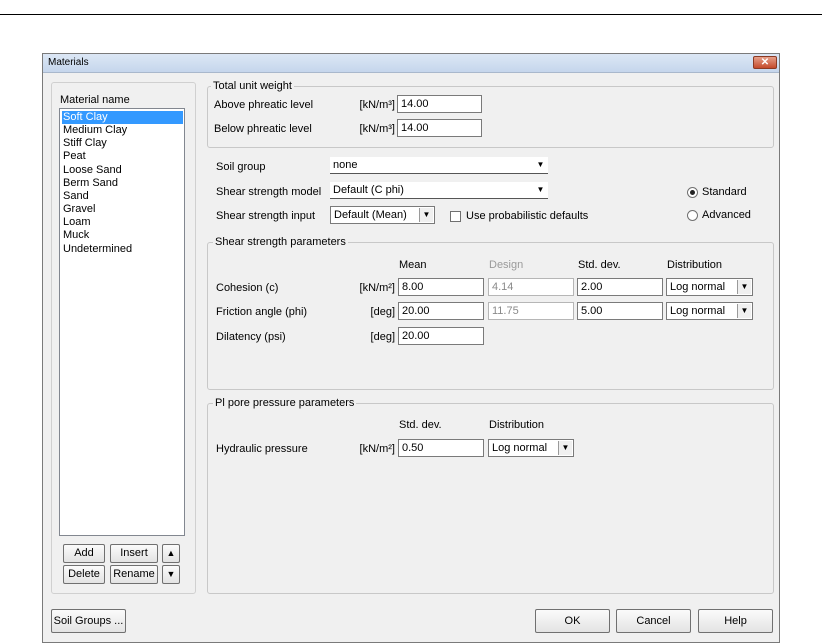  What do you see at coordinates (382, 337) in the screenshot?
I see `dilatency-unit: [deg]` at bounding box center [382, 337].